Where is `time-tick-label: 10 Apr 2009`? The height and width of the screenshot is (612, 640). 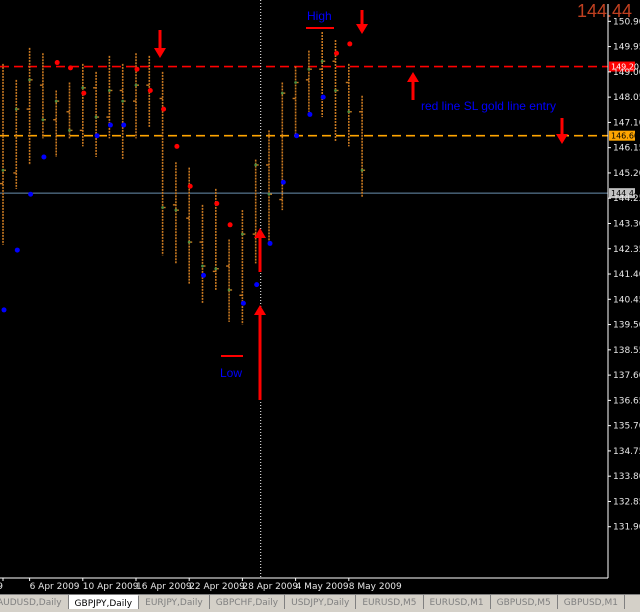 time-tick-label: 10 Apr 2009 is located at coordinates (111, 587).